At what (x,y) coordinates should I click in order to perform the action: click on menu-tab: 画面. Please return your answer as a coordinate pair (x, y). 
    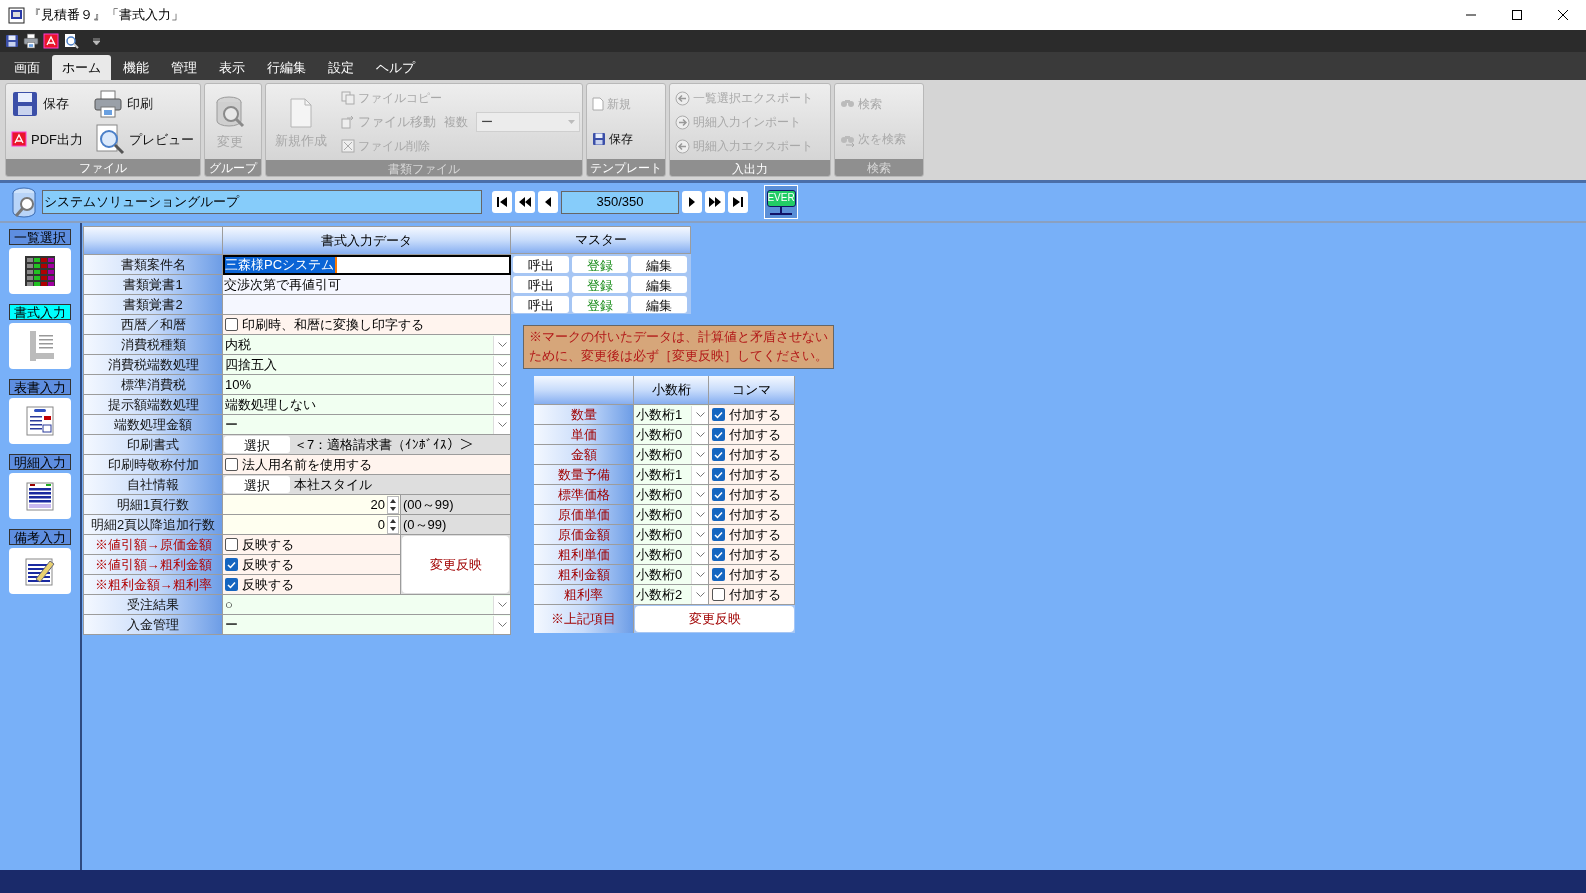
    Looking at the image, I should click on (27, 67).